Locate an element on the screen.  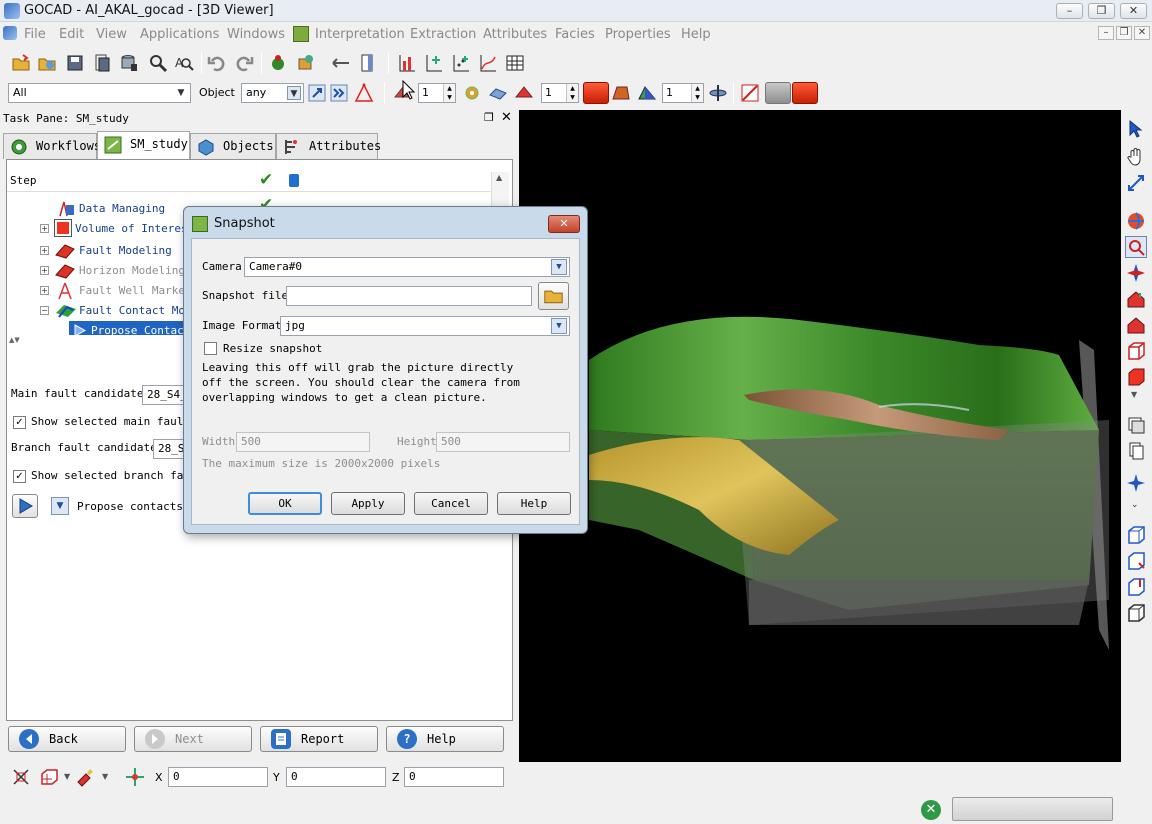
pan-hand-icon is located at coordinates (1136, 157).